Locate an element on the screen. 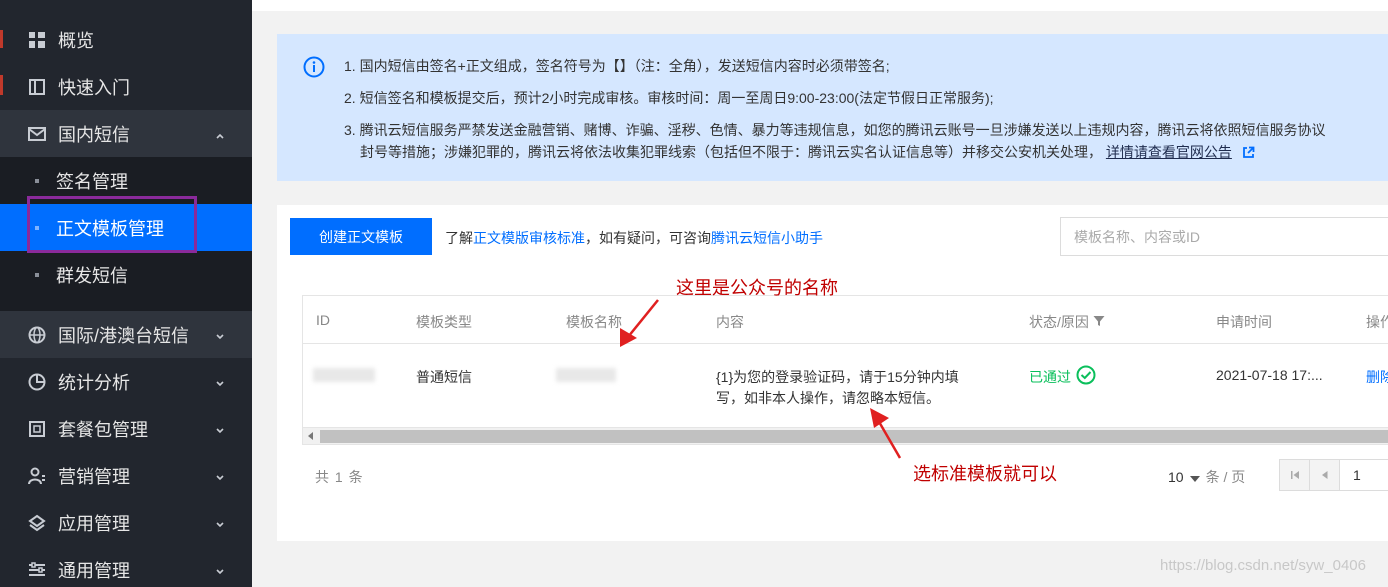 Image resolution: width=1388 pixels, height=587 pixels. annotation-template-note: 选标准模板就可以 is located at coordinates (985, 474).